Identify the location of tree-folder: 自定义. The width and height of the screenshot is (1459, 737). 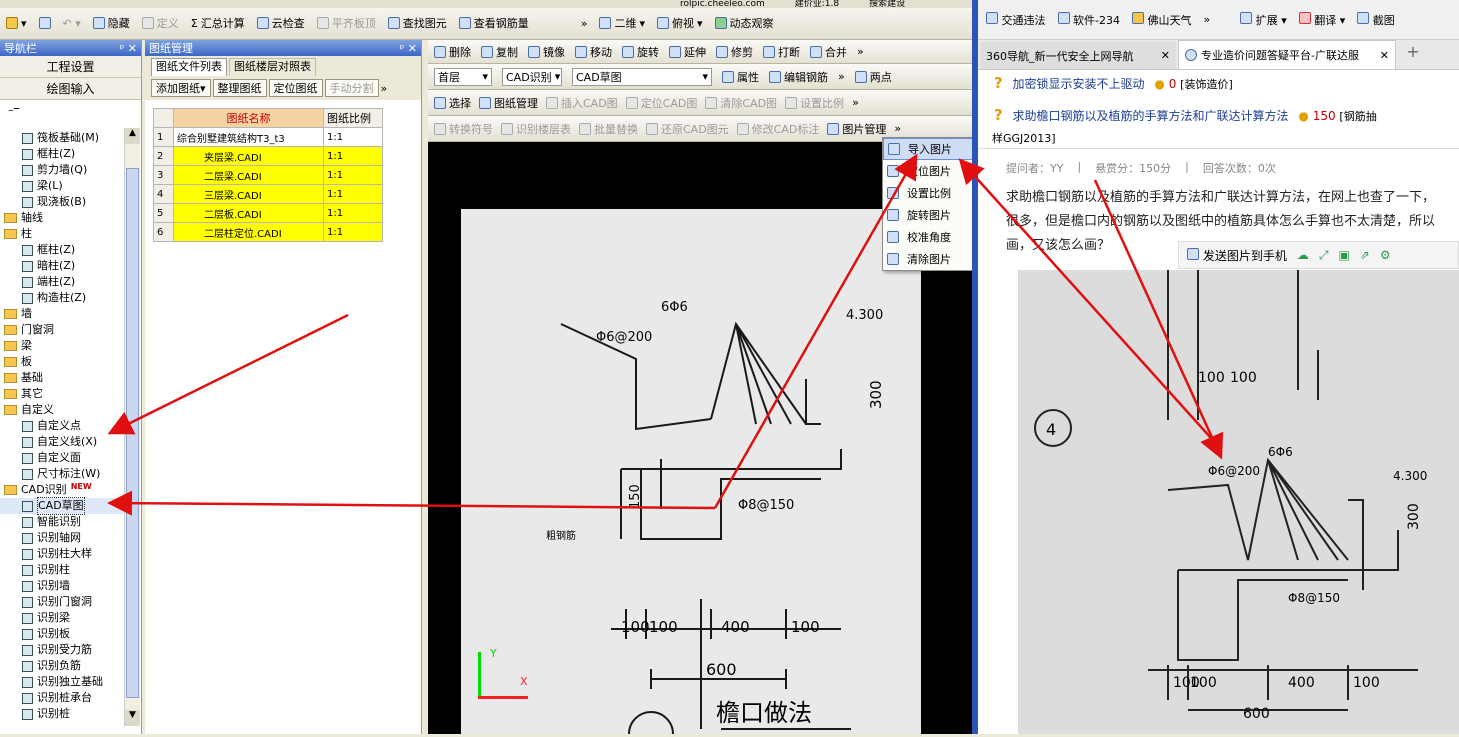
(62, 410).